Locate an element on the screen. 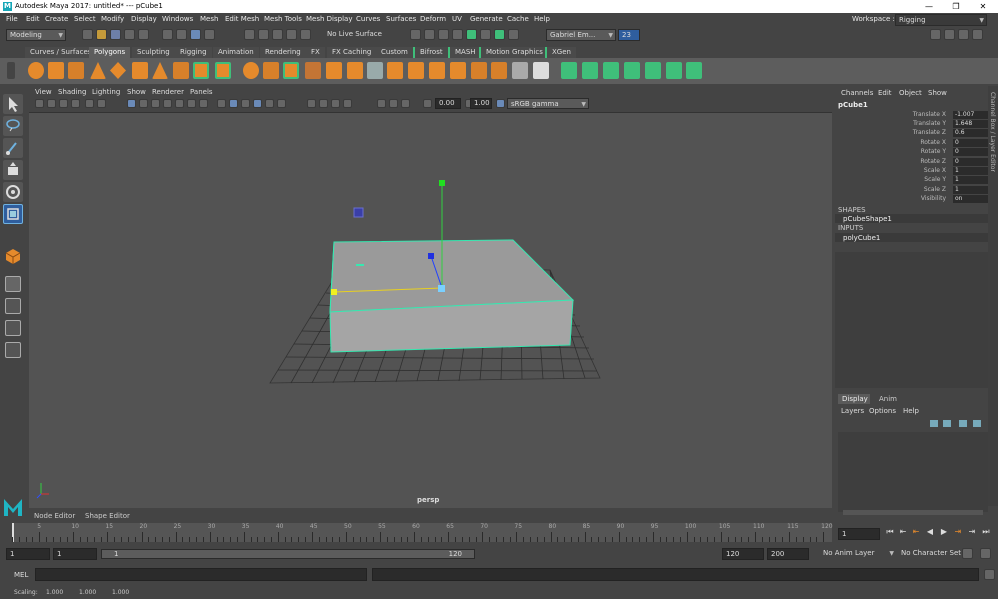 The image size is (998, 599). attr-value-field: 0 is located at coordinates (970, 162).